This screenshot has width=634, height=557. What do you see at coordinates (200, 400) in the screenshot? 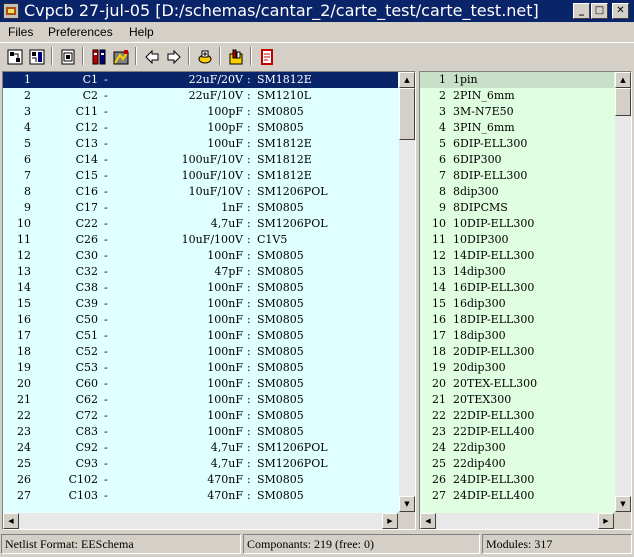
I see `component-row: 21 C62 100nF SM0805 -:` at bounding box center [200, 400].